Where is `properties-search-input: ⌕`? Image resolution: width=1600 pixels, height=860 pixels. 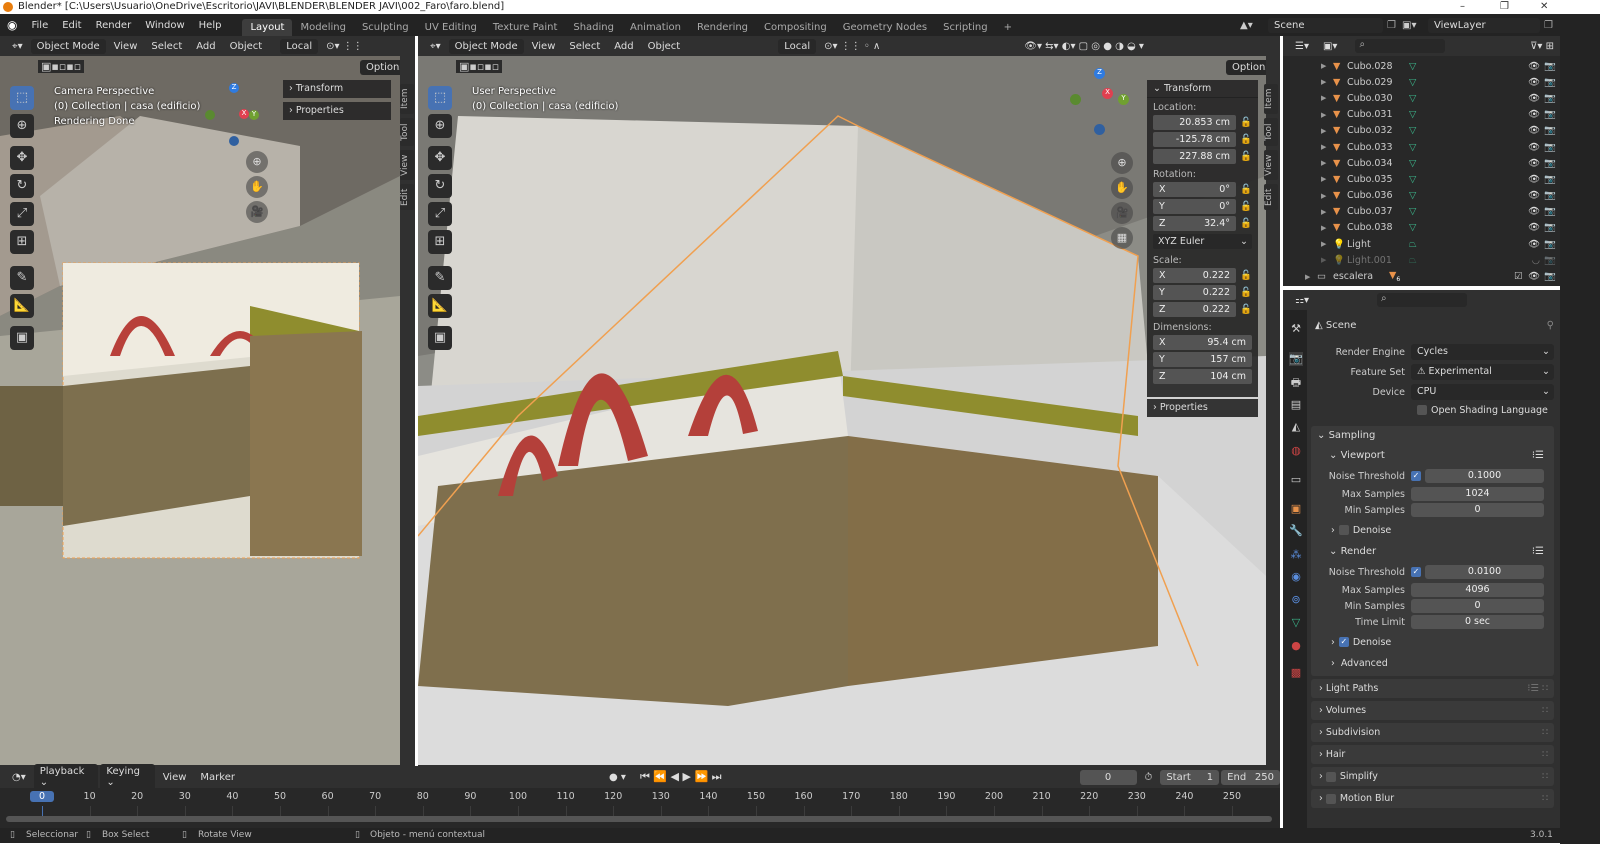
properties-search-input: ⌕ is located at coordinates (1421, 300).